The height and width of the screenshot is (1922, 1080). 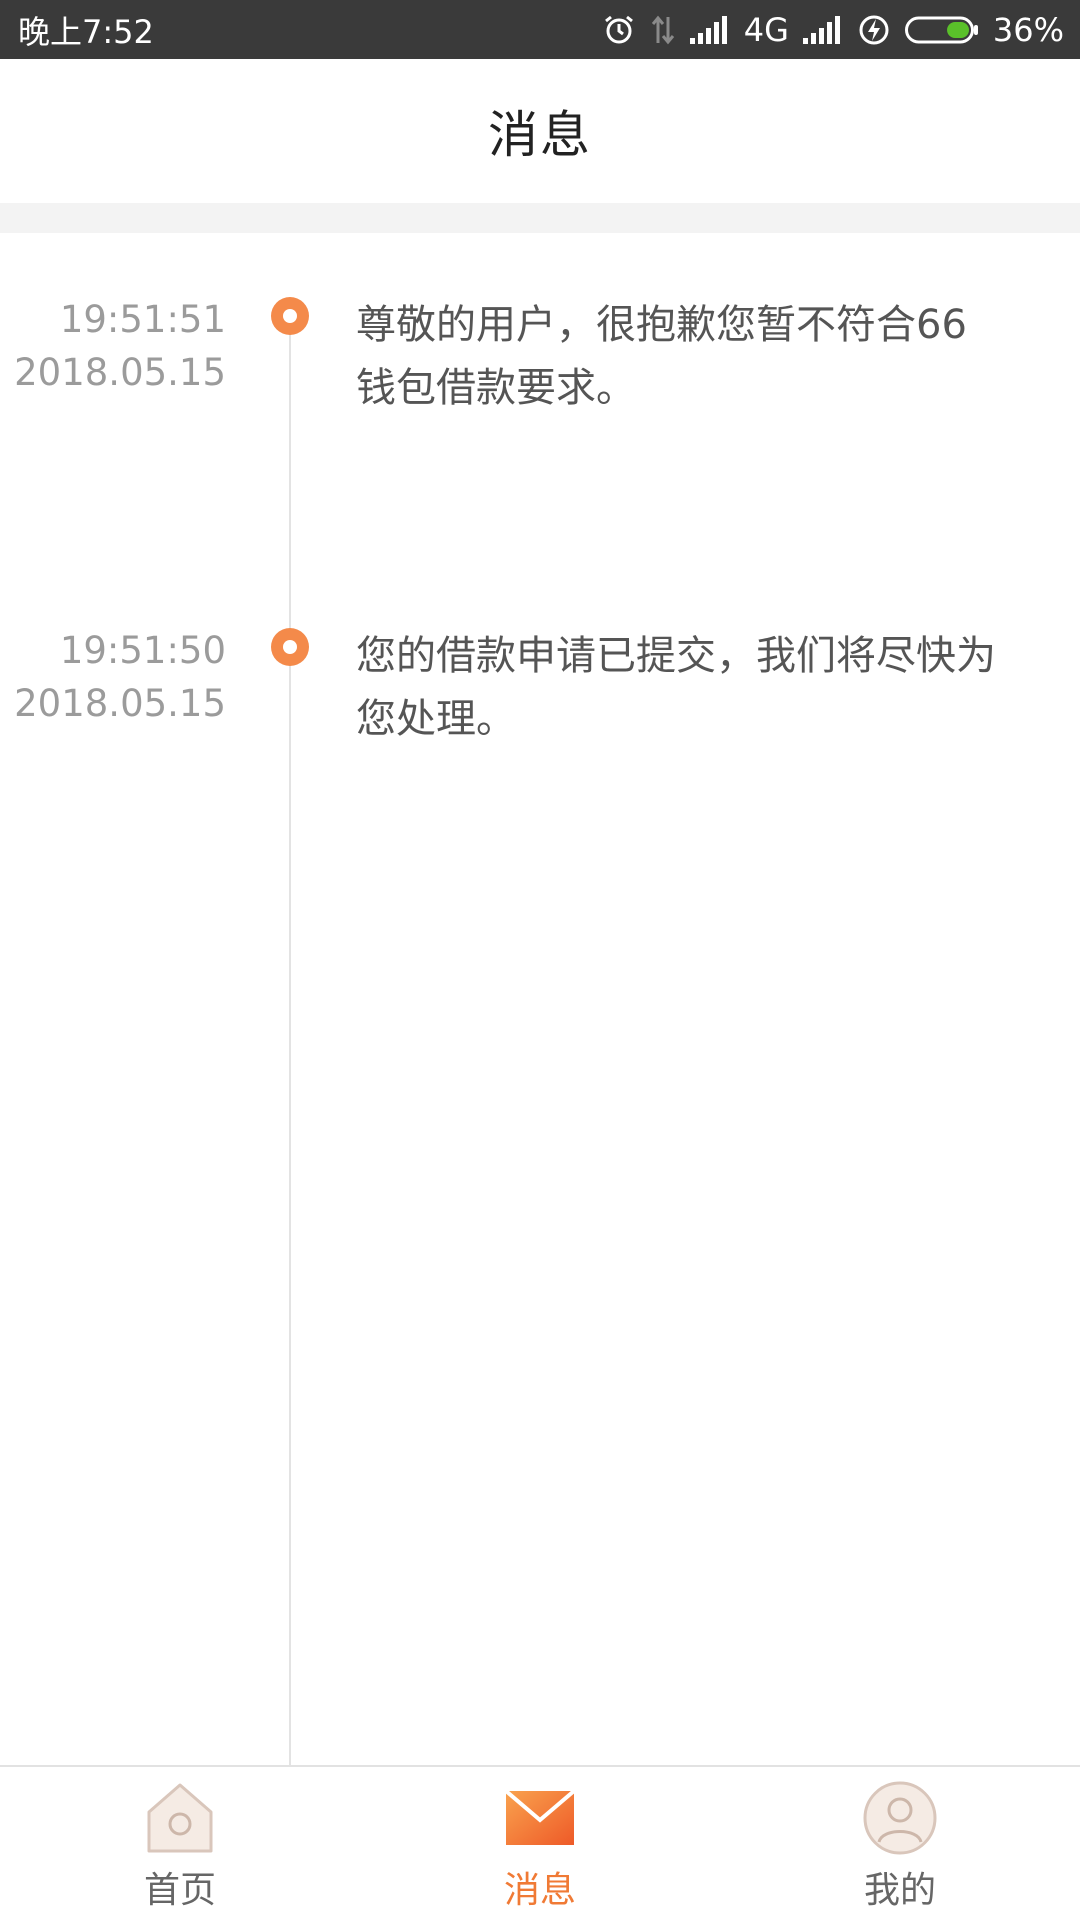 I want to click on home-icon, so click(x=180, y=1818).